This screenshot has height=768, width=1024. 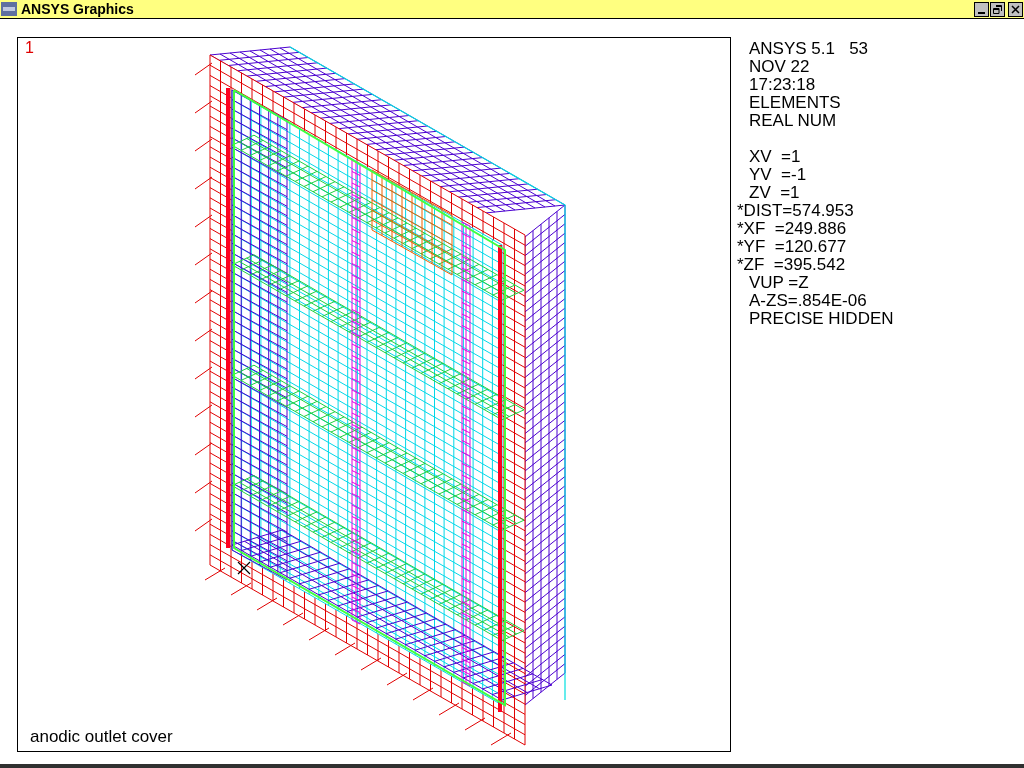 What do you see at coordinates (792, 265) in the screenshot?
I see `info-text: *ZF =395.542` at bounding box center [792, 265].